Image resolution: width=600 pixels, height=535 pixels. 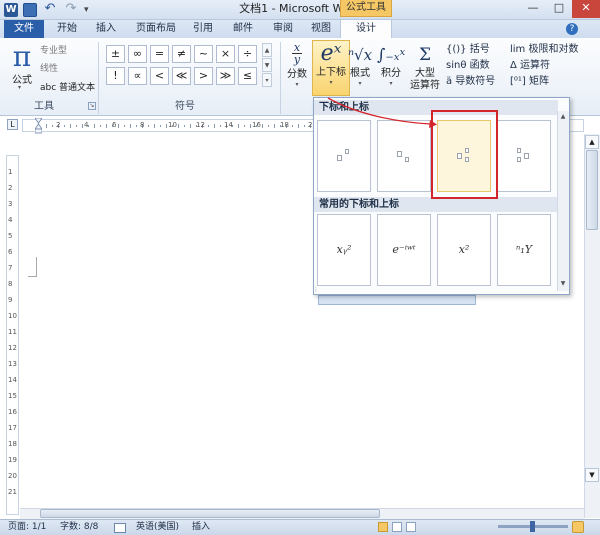 I want to click on symbol-button: =, so click(x=159, y=54).